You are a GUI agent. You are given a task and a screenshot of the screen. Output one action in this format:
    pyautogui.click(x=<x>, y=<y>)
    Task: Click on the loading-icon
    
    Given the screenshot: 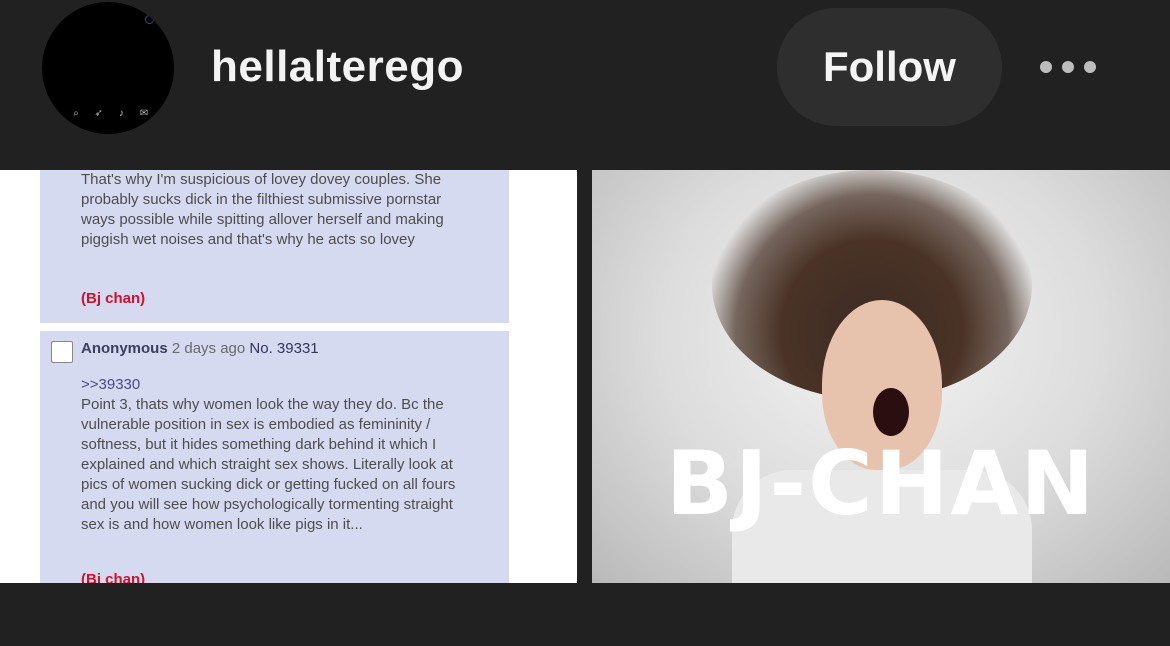 What is the action you would take?
    pyautogui.click(x=149, y=19)
    